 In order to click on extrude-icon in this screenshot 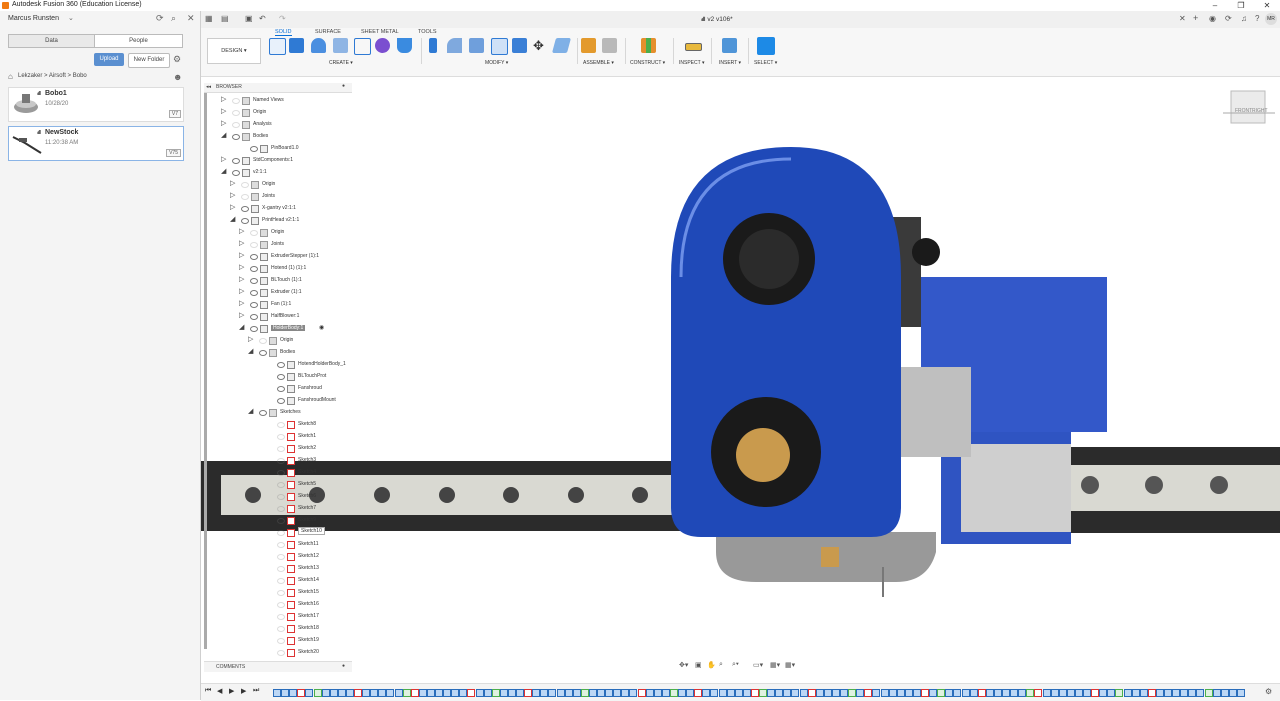, I will do `click(296, 45)`.